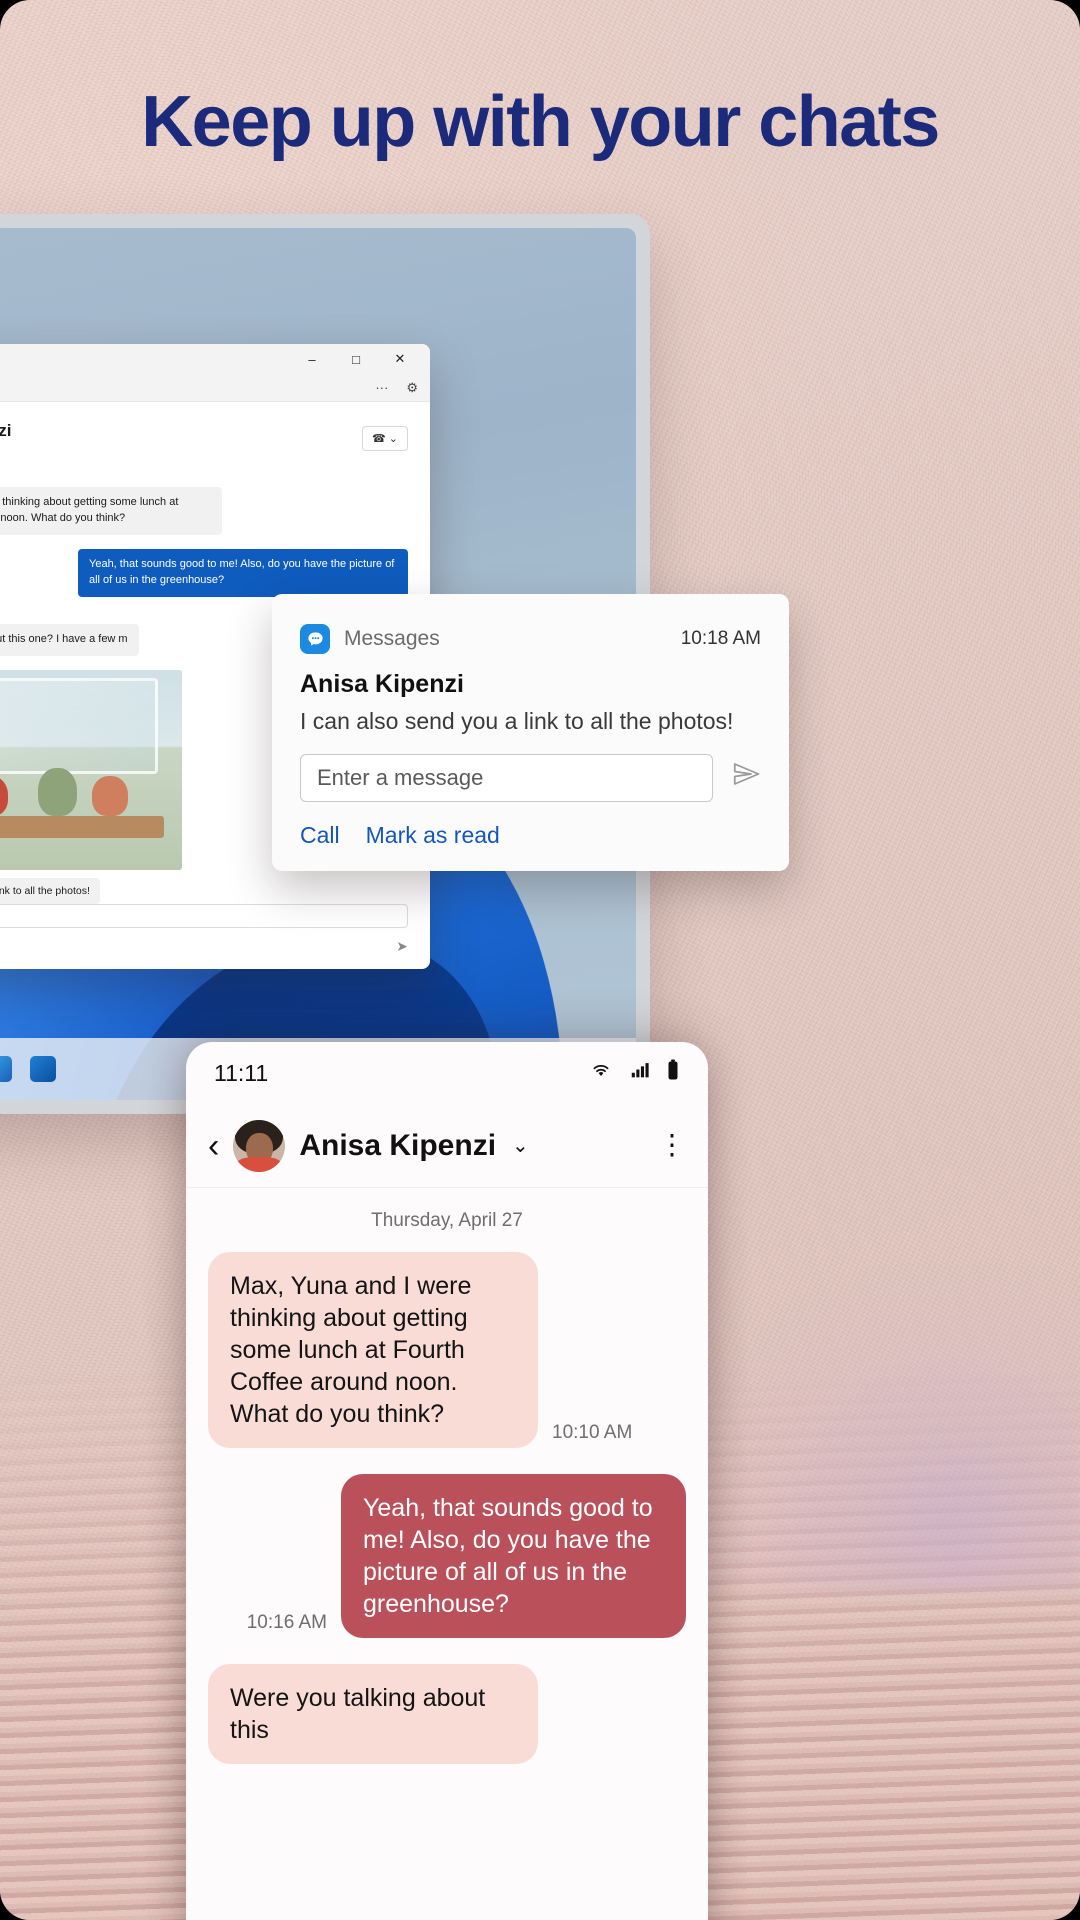  I want to click on contact-phone: (415) 555-0176, so click(5, 449).